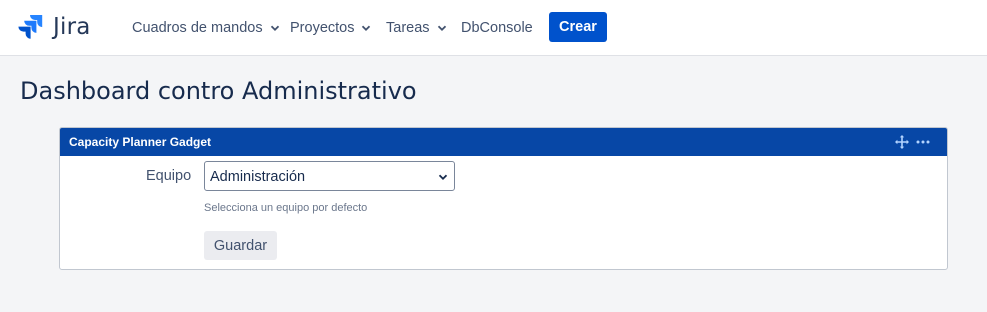 The image size is (987, 312). What do you see at coordinates (72, 27) in the screenshot?
I see `jira-wordmark: Jira` at bounding box center [72, 27].